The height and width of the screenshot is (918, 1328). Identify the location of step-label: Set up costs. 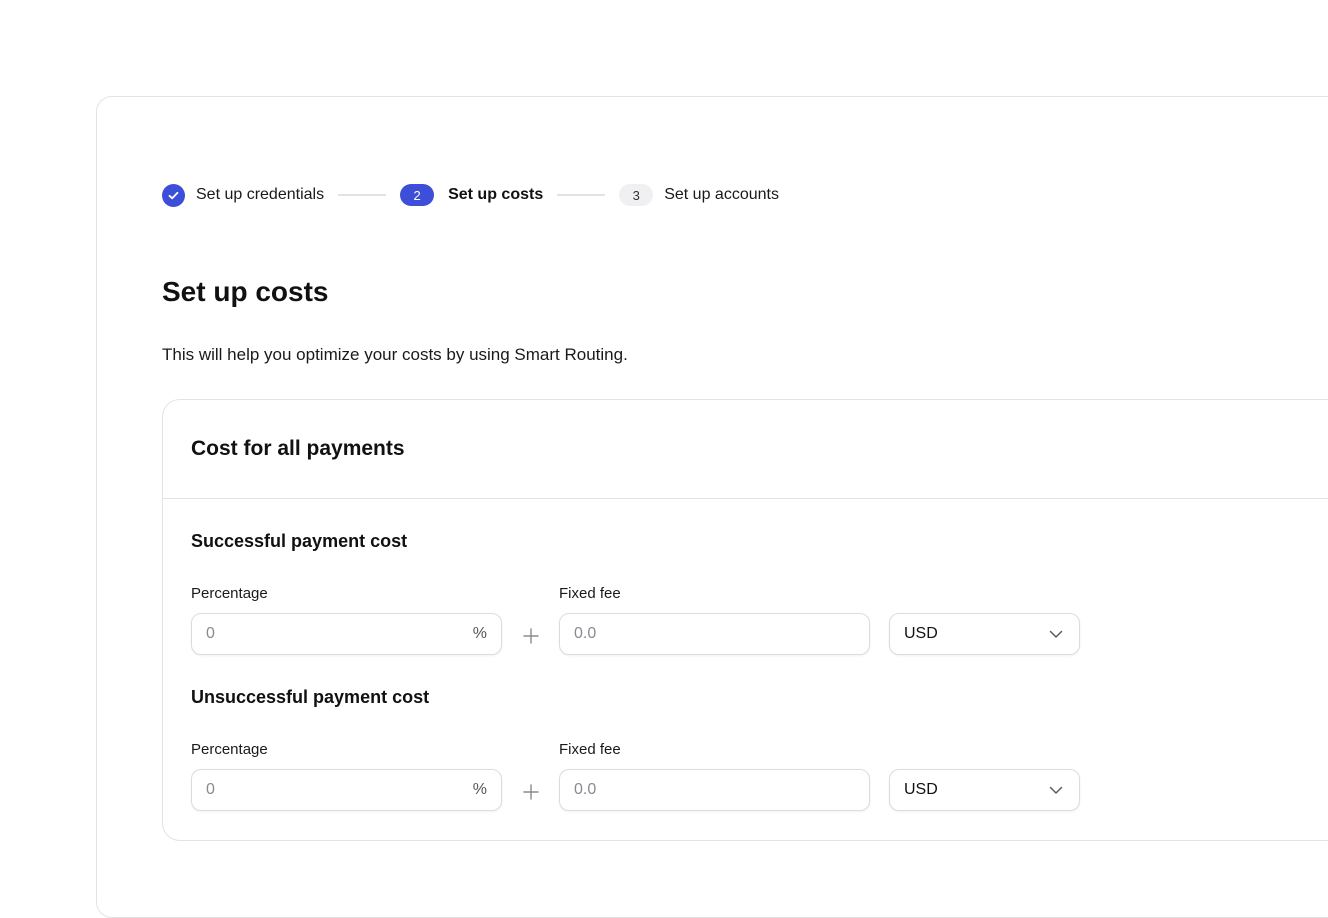
(496, 194).